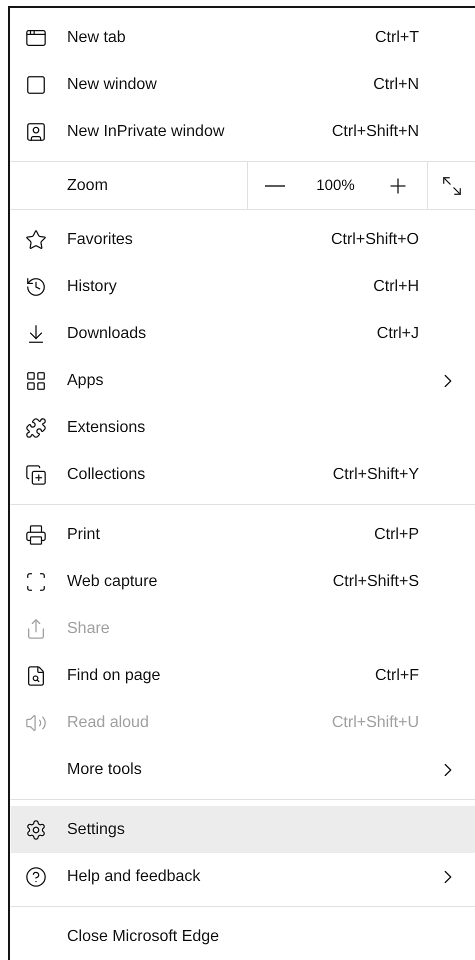 The image size is (475, 960). What do you see at coordinates (374, 723) in the screenshot?
I see `shortcut-text: Ctrl+Shift+U` at bounding box center [374, 723].